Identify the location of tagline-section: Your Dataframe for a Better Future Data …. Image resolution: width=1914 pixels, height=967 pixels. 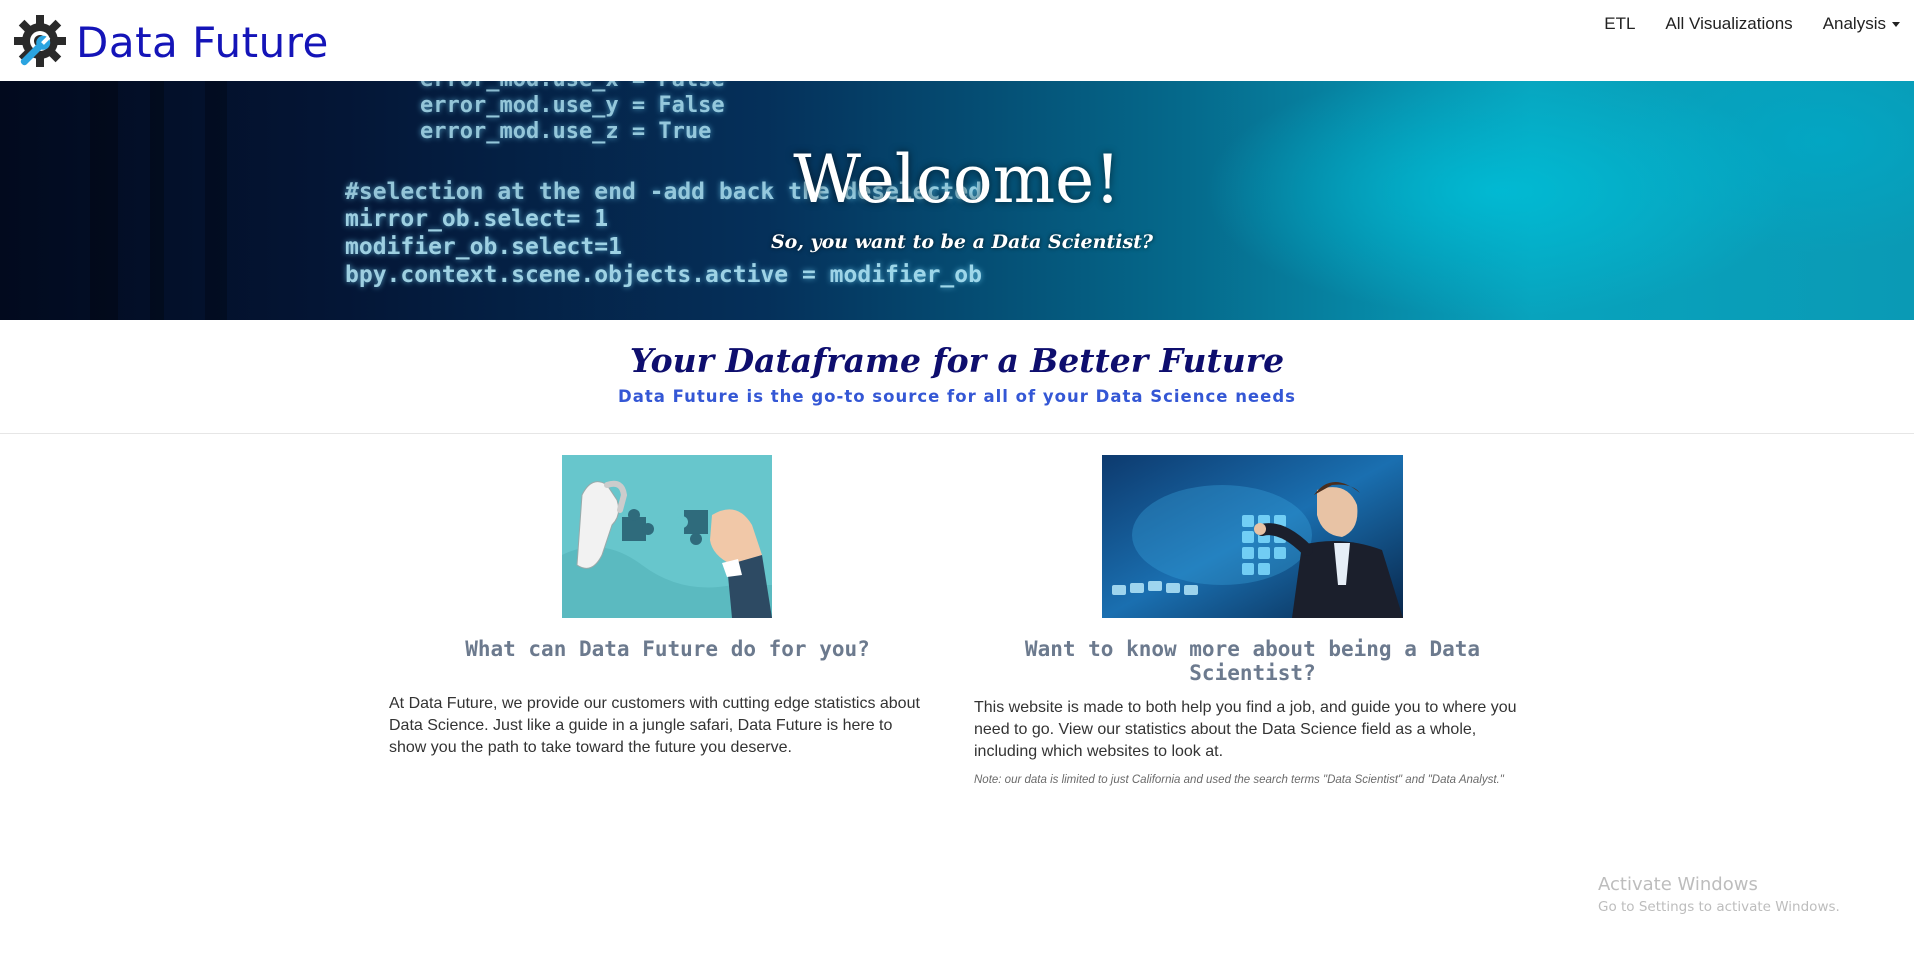
(957, 374).